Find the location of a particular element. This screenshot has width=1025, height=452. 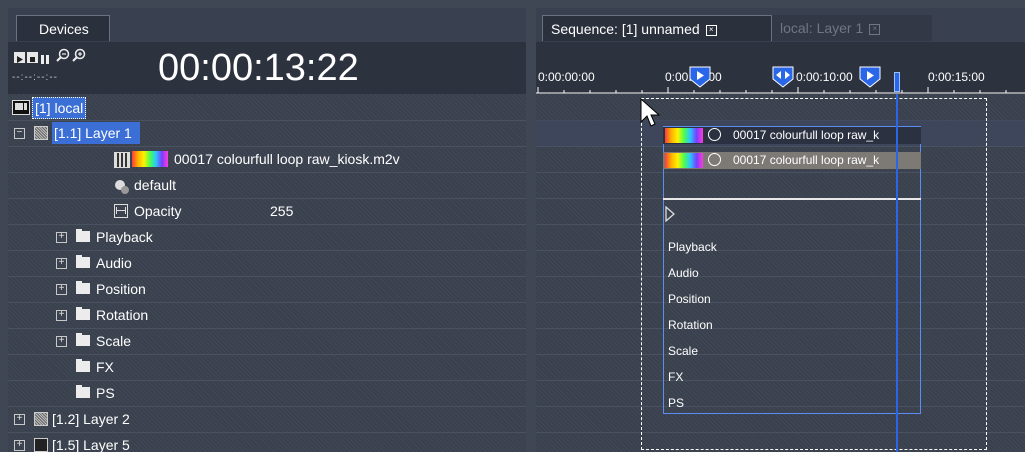

tree-item-default: default is located at coordinates (267, 185).